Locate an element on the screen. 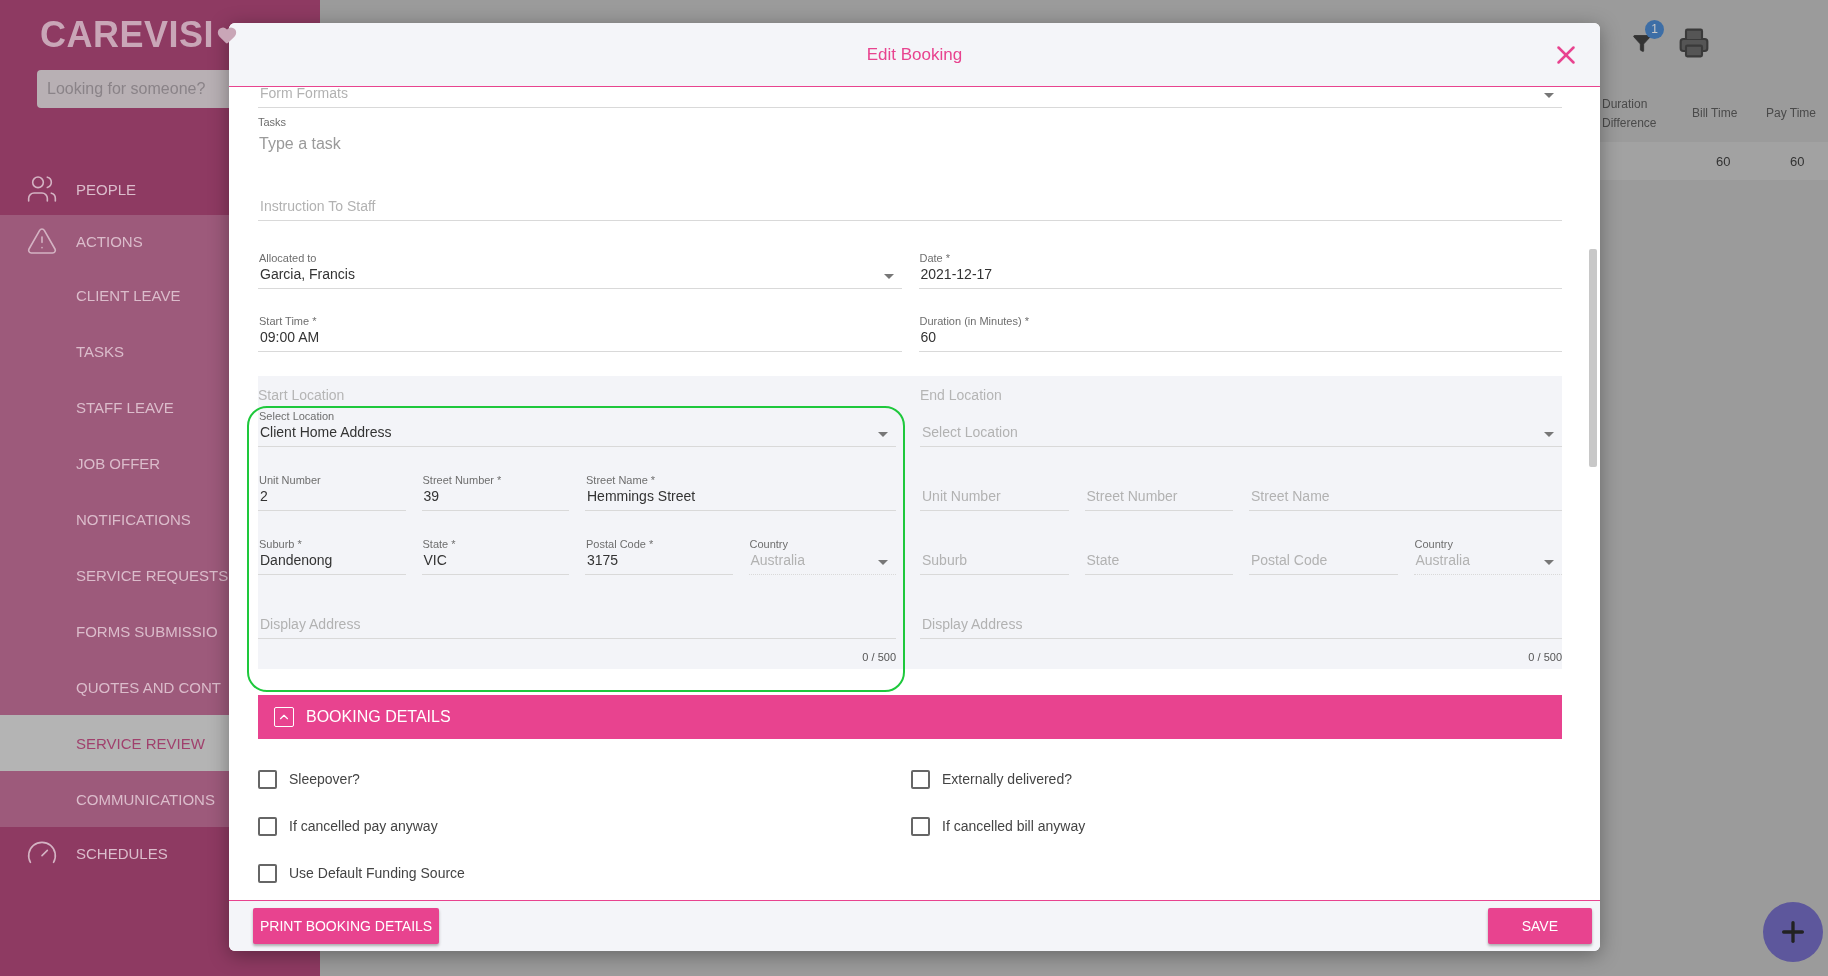 The height and width of the screenshot is (976, 1828). text-field: Street Name * Hemmings Street is located at coordinates (740, 488).